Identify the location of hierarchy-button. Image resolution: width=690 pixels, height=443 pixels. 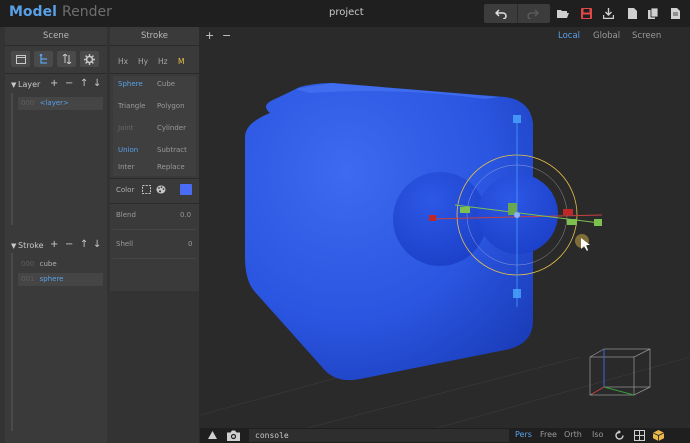
(43, 59).